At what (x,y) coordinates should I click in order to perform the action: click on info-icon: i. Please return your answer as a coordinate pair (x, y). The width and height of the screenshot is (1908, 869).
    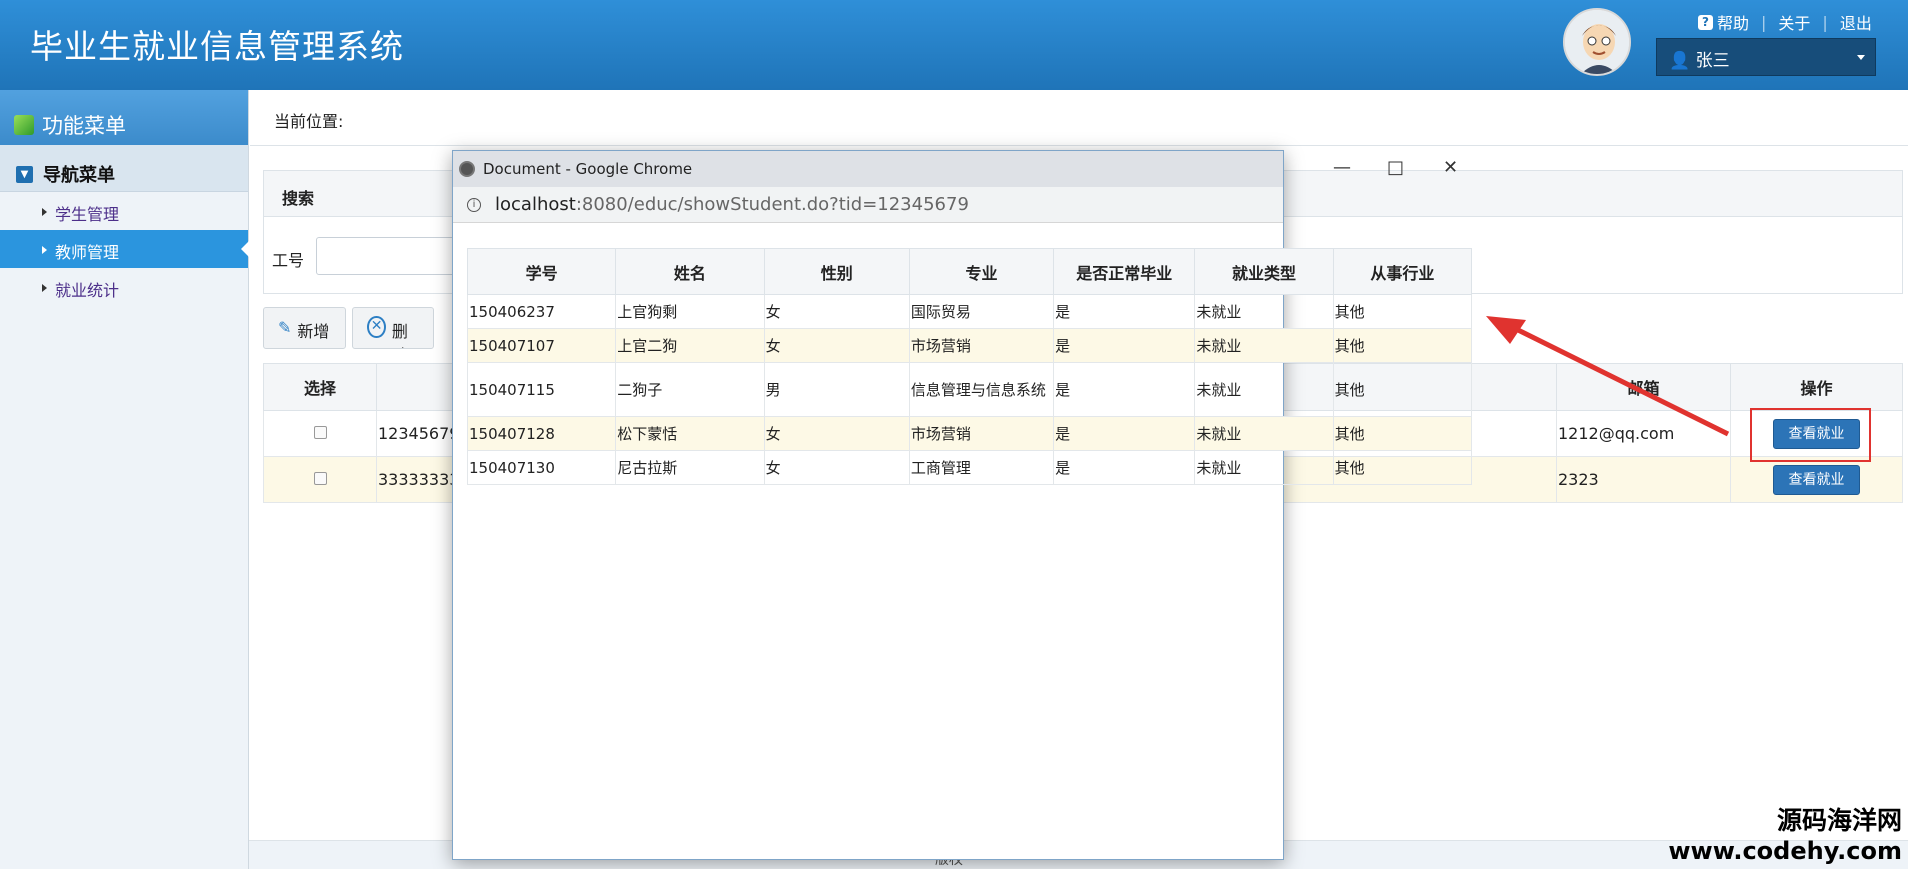
    Looking at the image, I should click on (474, 204).